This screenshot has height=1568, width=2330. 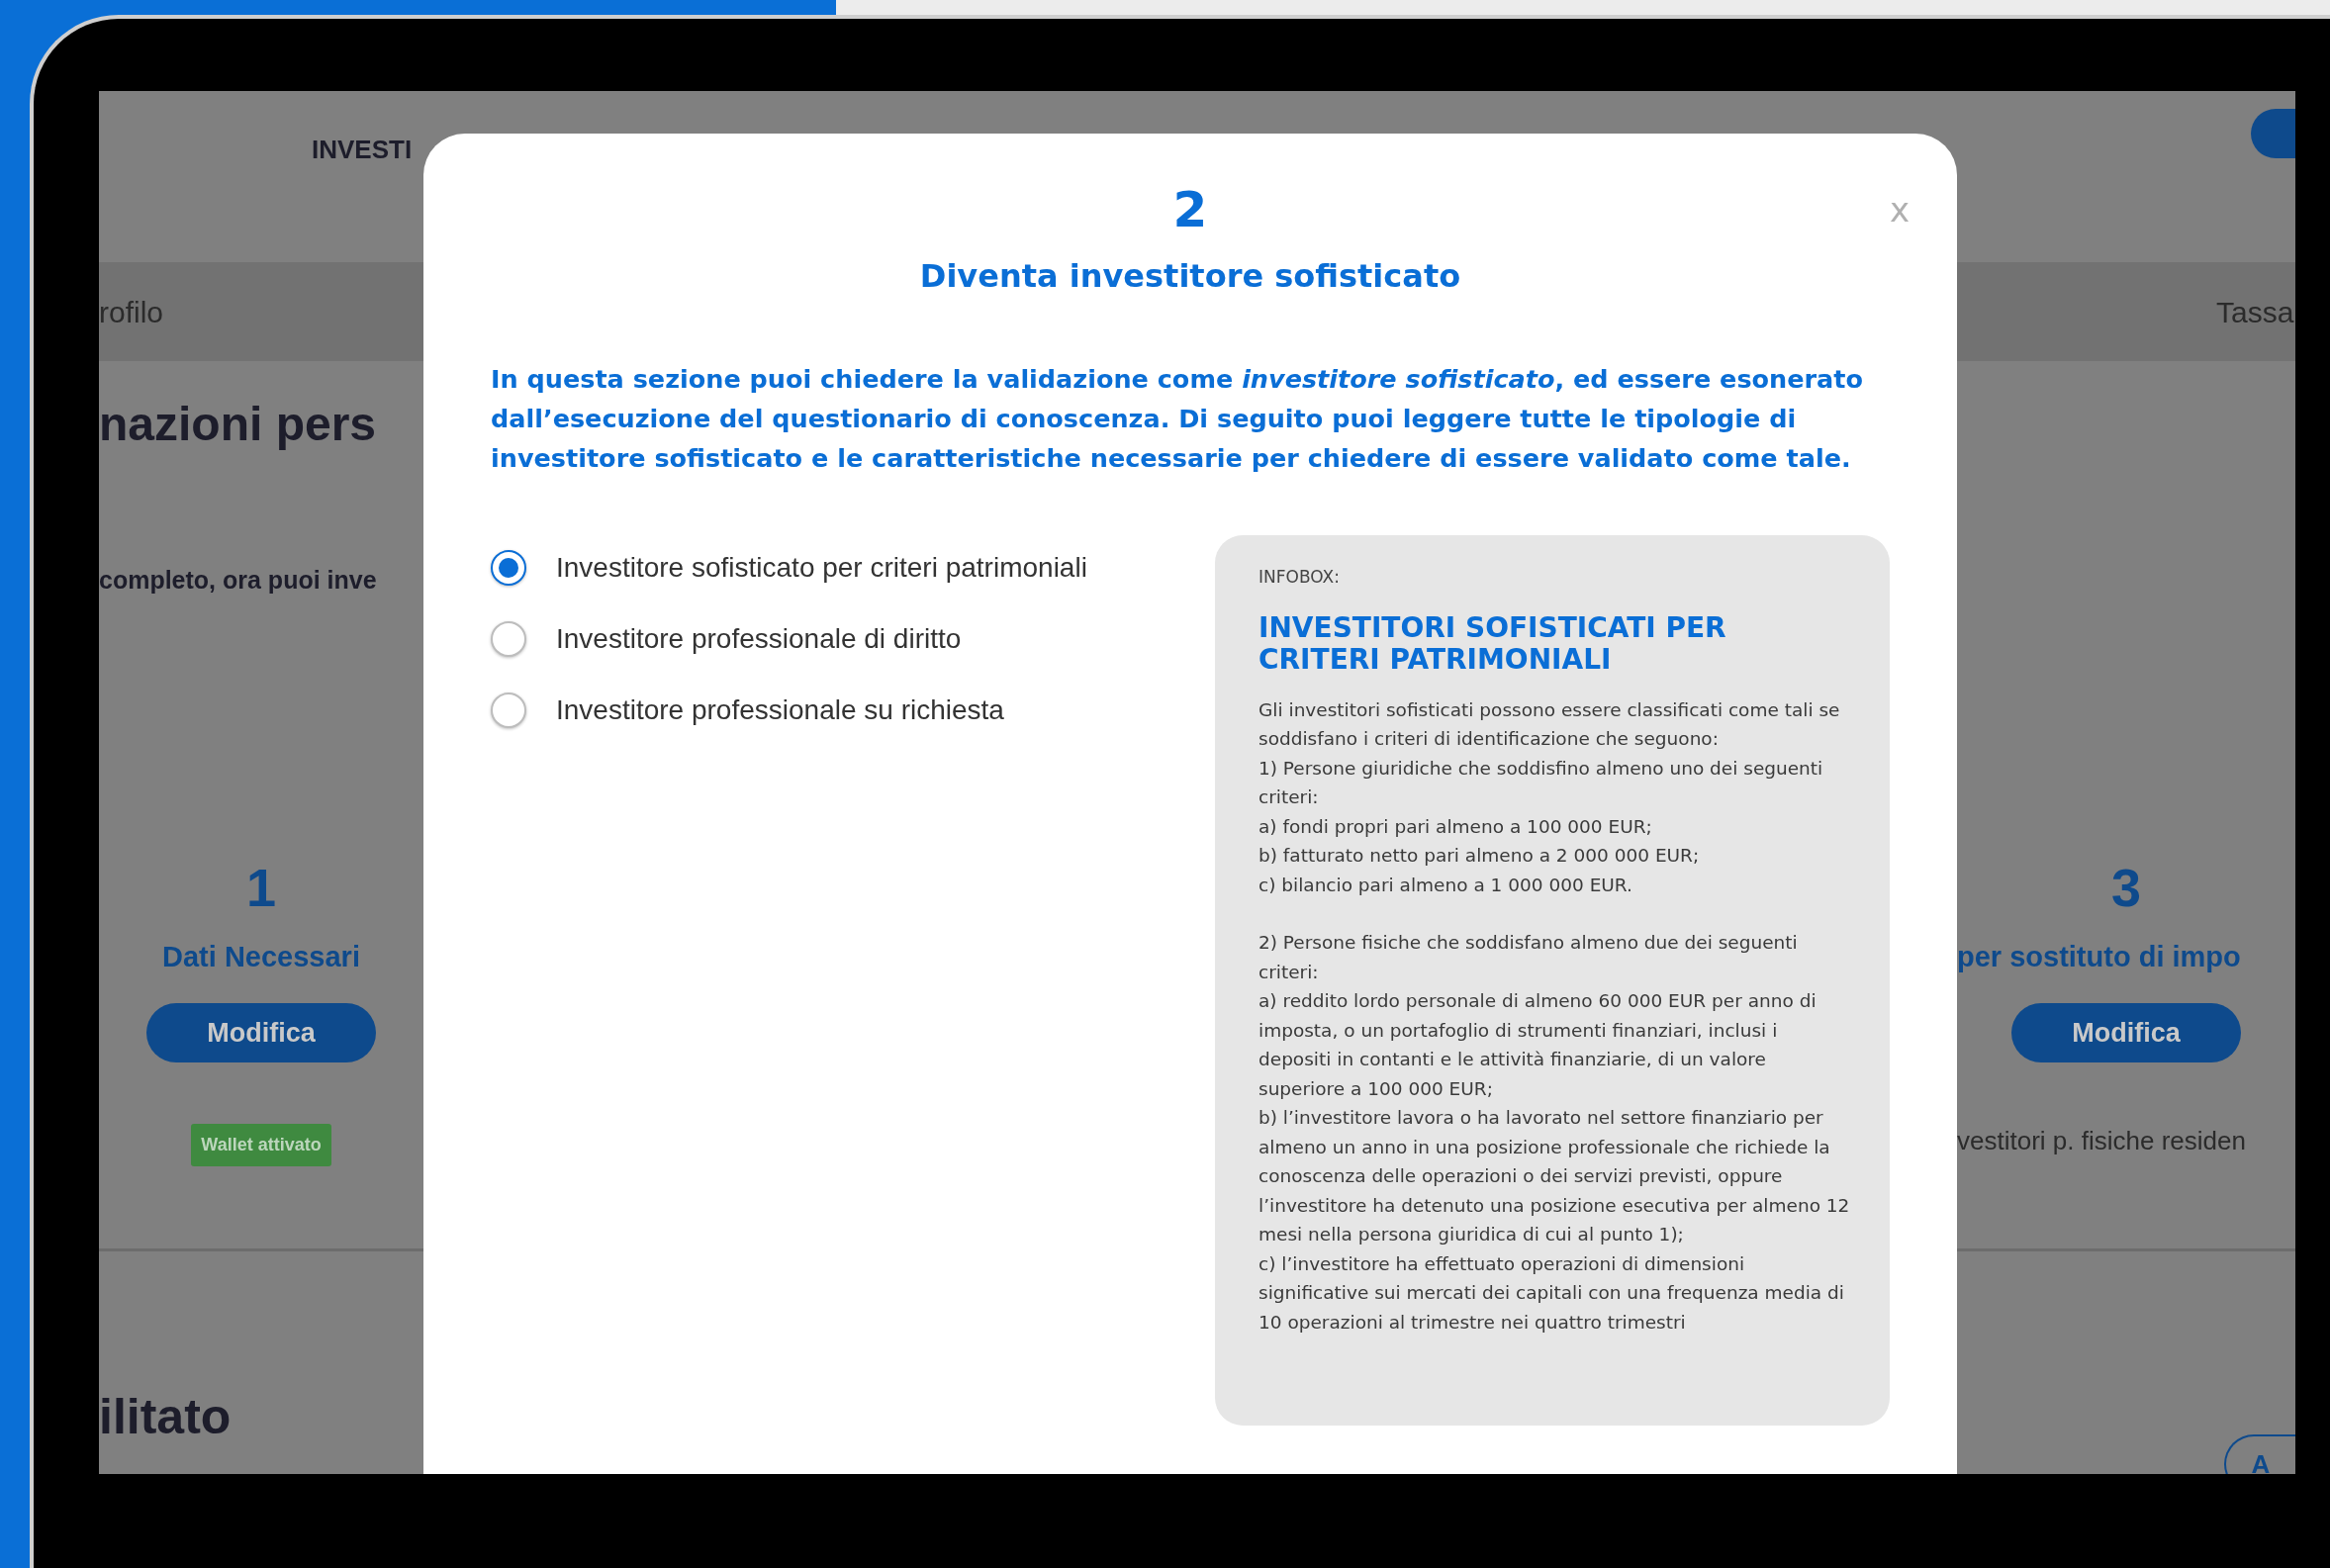 I want to click on profile-tab: rofilo, so click(x=131, y=311).